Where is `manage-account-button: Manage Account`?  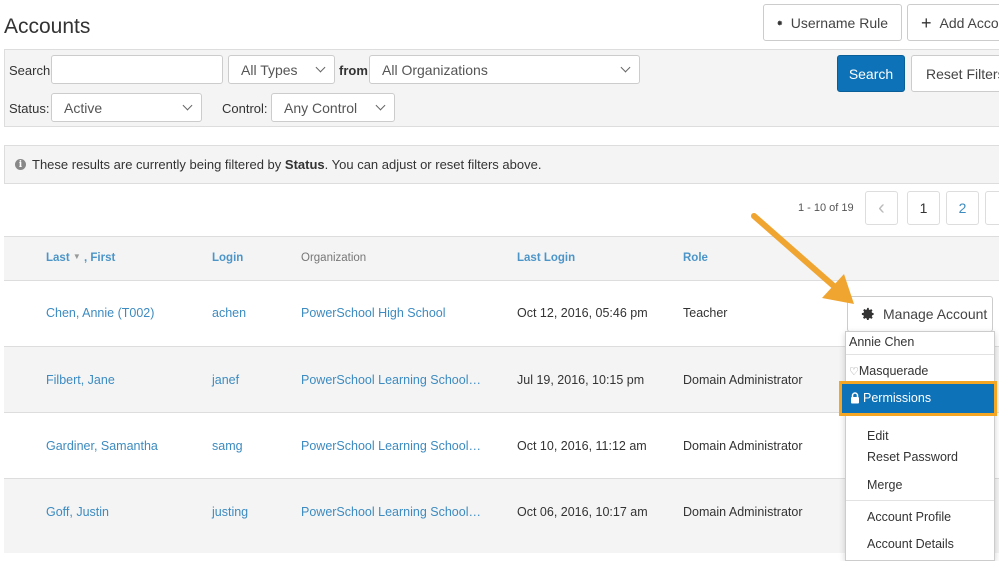
manage-account-button: Manage Account is located at coordinates (920, 314).